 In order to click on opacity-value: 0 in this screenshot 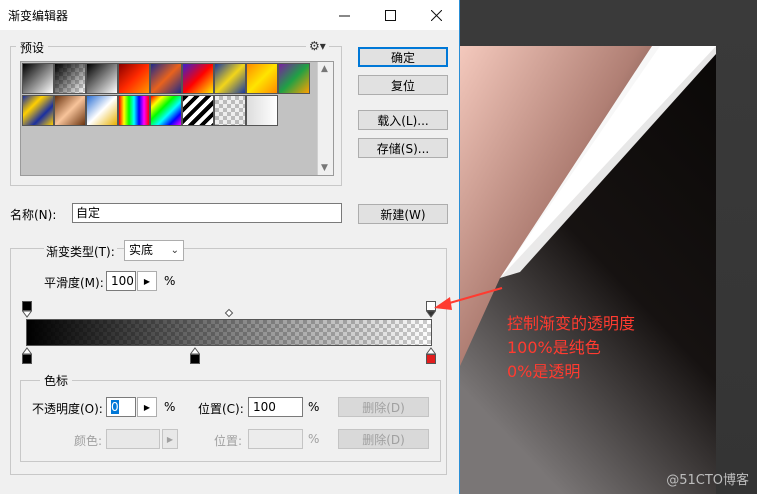, I will do `click(115, 407)`.